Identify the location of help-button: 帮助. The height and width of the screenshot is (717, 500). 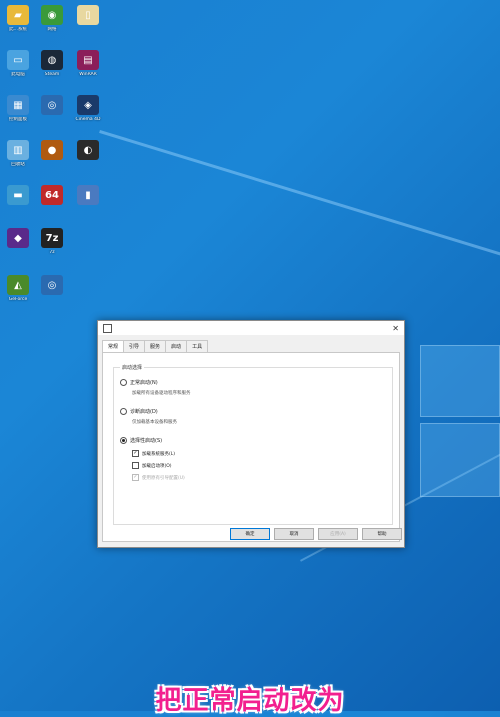
(382, 534).